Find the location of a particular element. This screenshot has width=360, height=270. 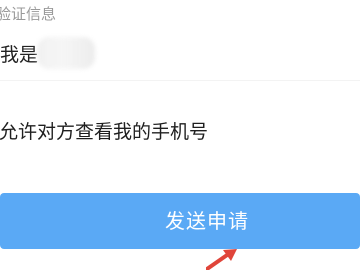

verification-message-text: 我是 is located at coordinates (19, 55).